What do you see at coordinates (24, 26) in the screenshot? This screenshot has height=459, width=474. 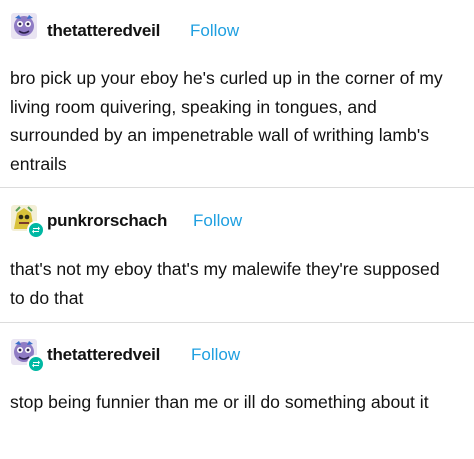 I see `user-avatar` at bounding box center [24, 26].